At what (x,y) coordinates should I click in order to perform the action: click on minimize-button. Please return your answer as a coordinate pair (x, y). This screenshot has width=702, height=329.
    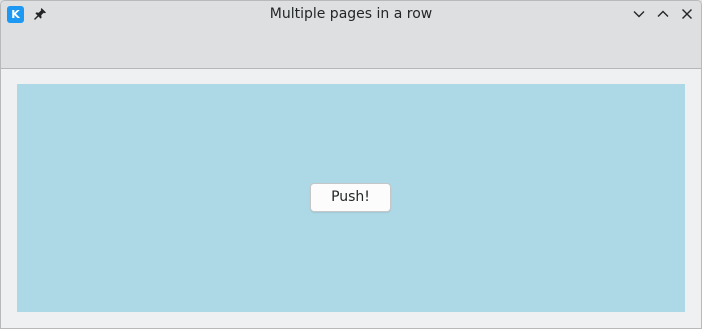
    Looking at the image, I should click on (639, 14).